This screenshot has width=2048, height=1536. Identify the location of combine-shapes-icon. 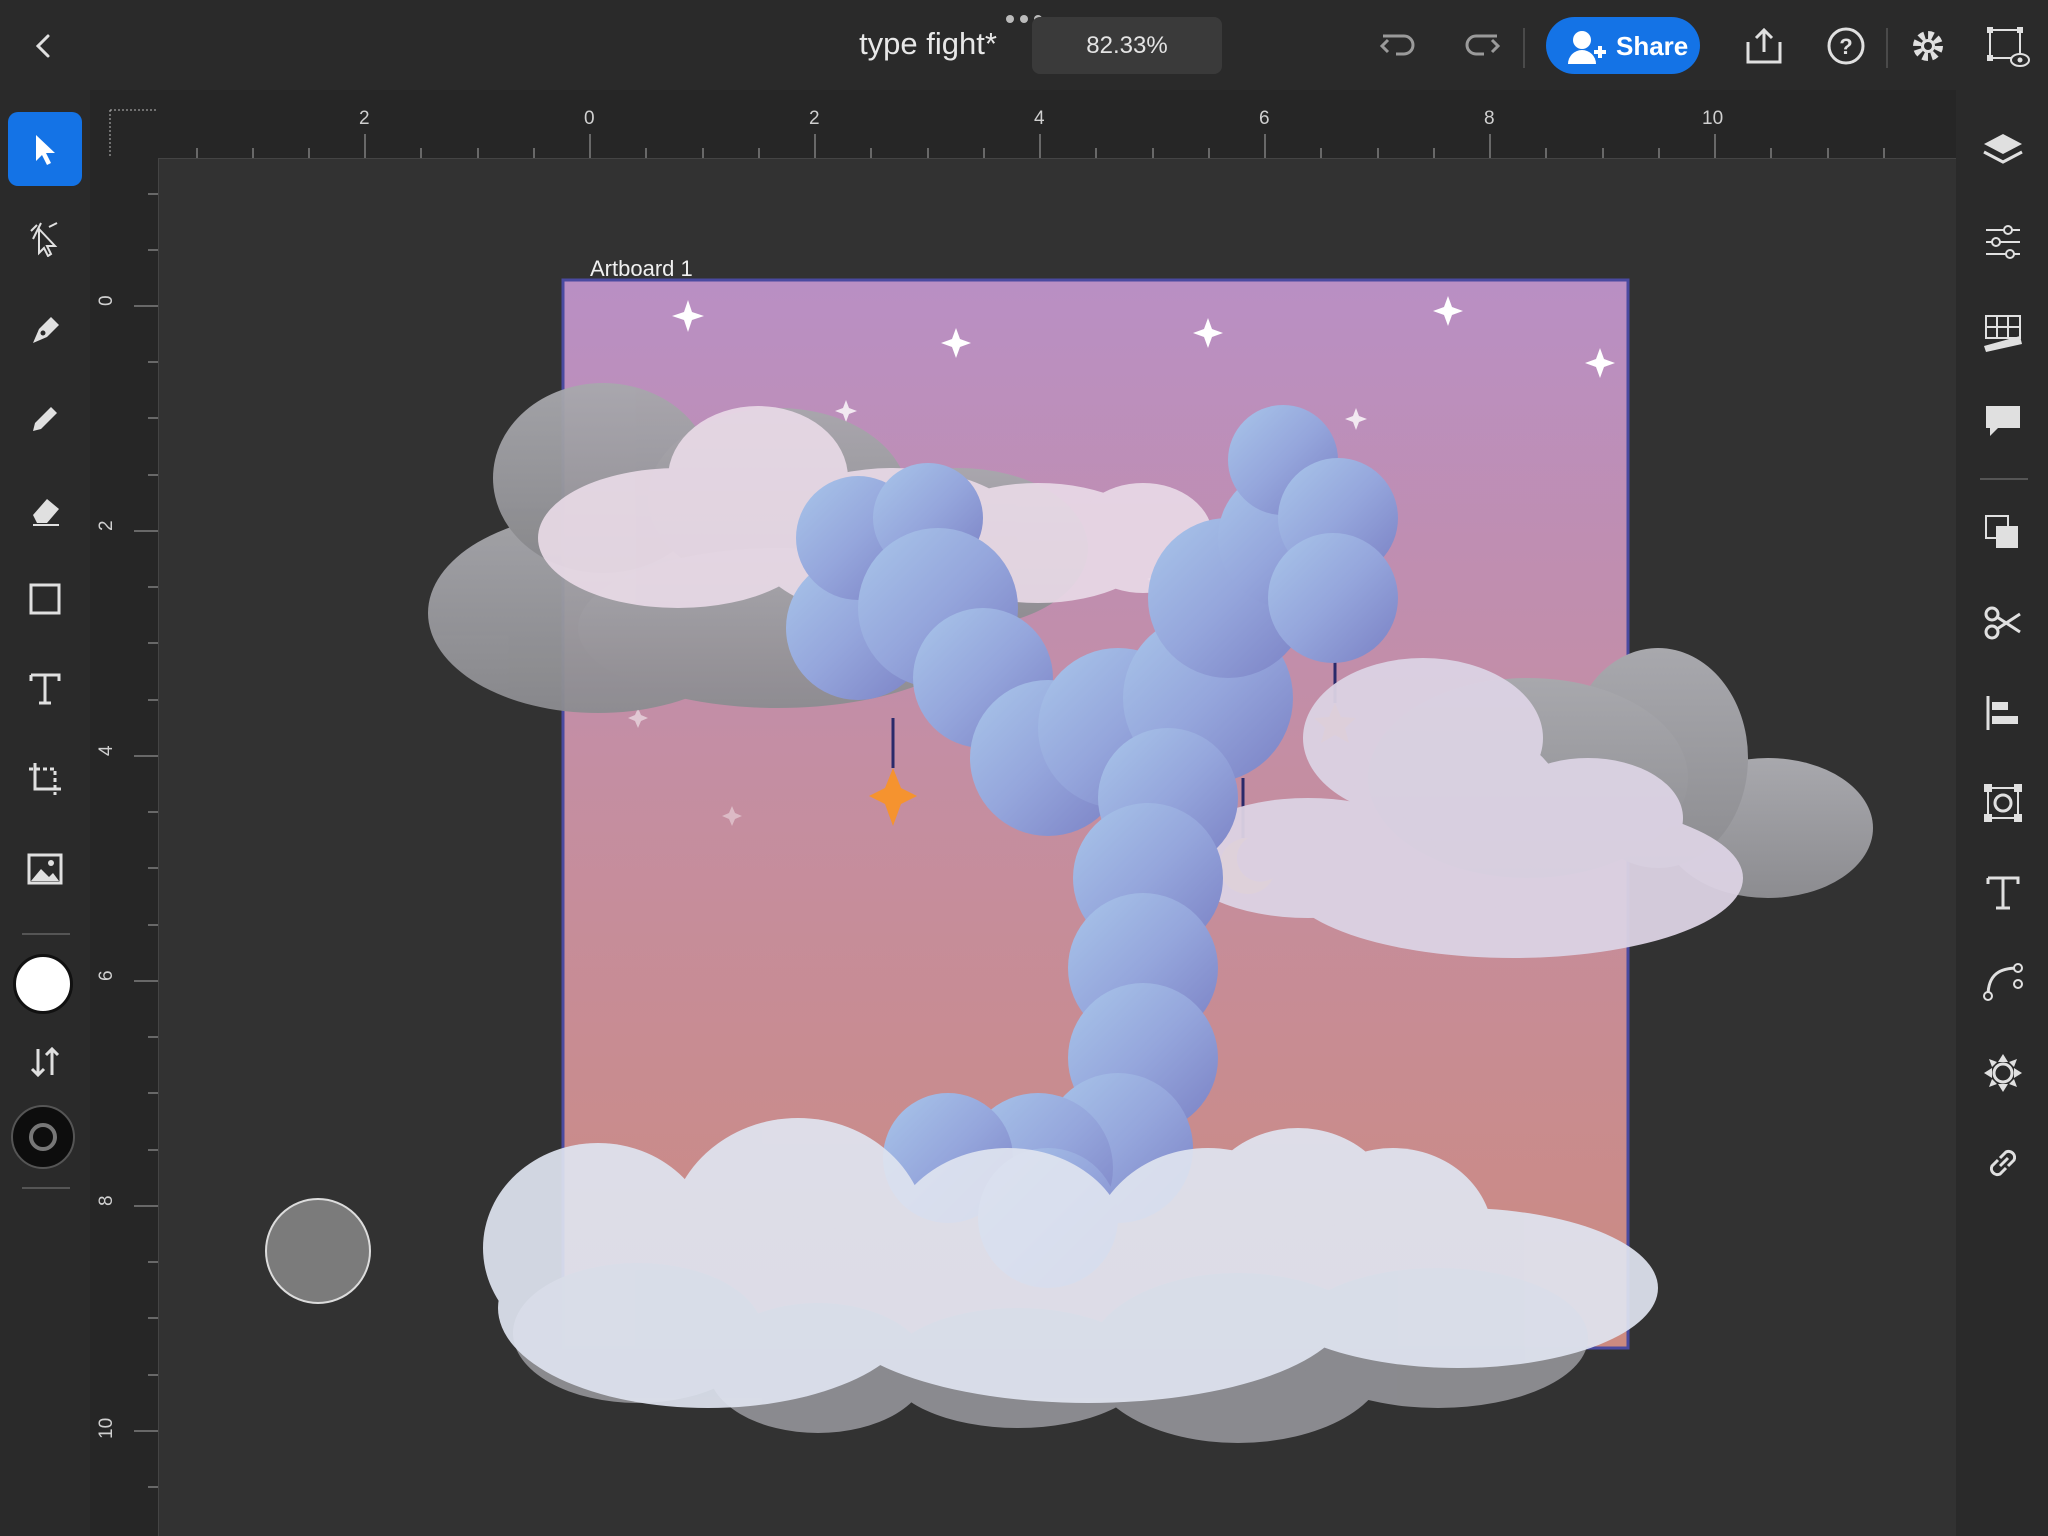
(2003, 533).